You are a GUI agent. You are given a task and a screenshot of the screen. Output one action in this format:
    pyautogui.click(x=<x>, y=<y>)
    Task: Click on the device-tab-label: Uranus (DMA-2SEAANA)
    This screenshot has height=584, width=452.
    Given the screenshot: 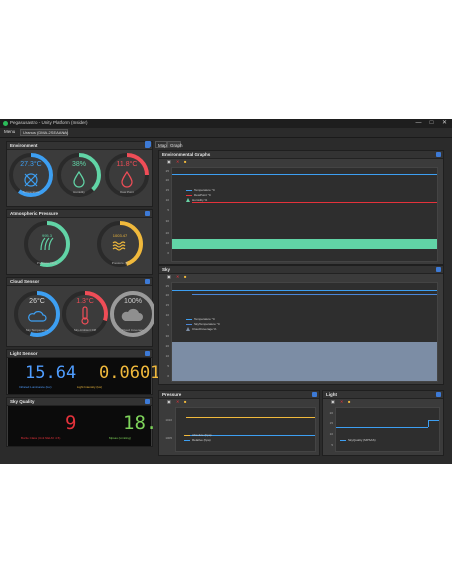 What is the action you would take?
    pyautogui.click(x=46, y=132)
    